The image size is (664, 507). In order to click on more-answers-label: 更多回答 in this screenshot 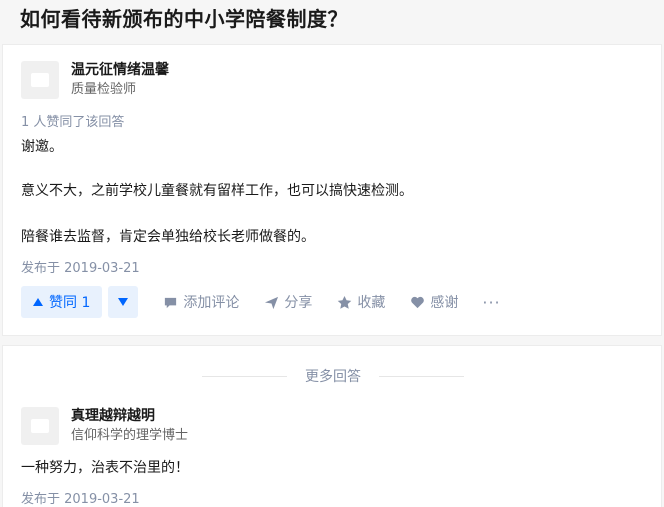, I will do `click(333, 377)`.